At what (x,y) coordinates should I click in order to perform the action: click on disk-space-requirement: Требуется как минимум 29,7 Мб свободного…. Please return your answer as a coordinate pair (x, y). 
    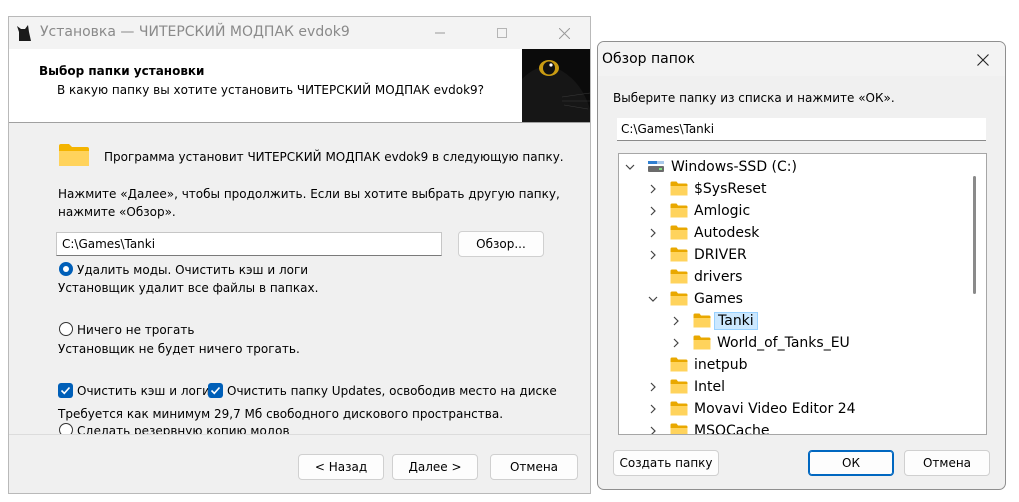
    Looking at the image, I should click on (281, 414).